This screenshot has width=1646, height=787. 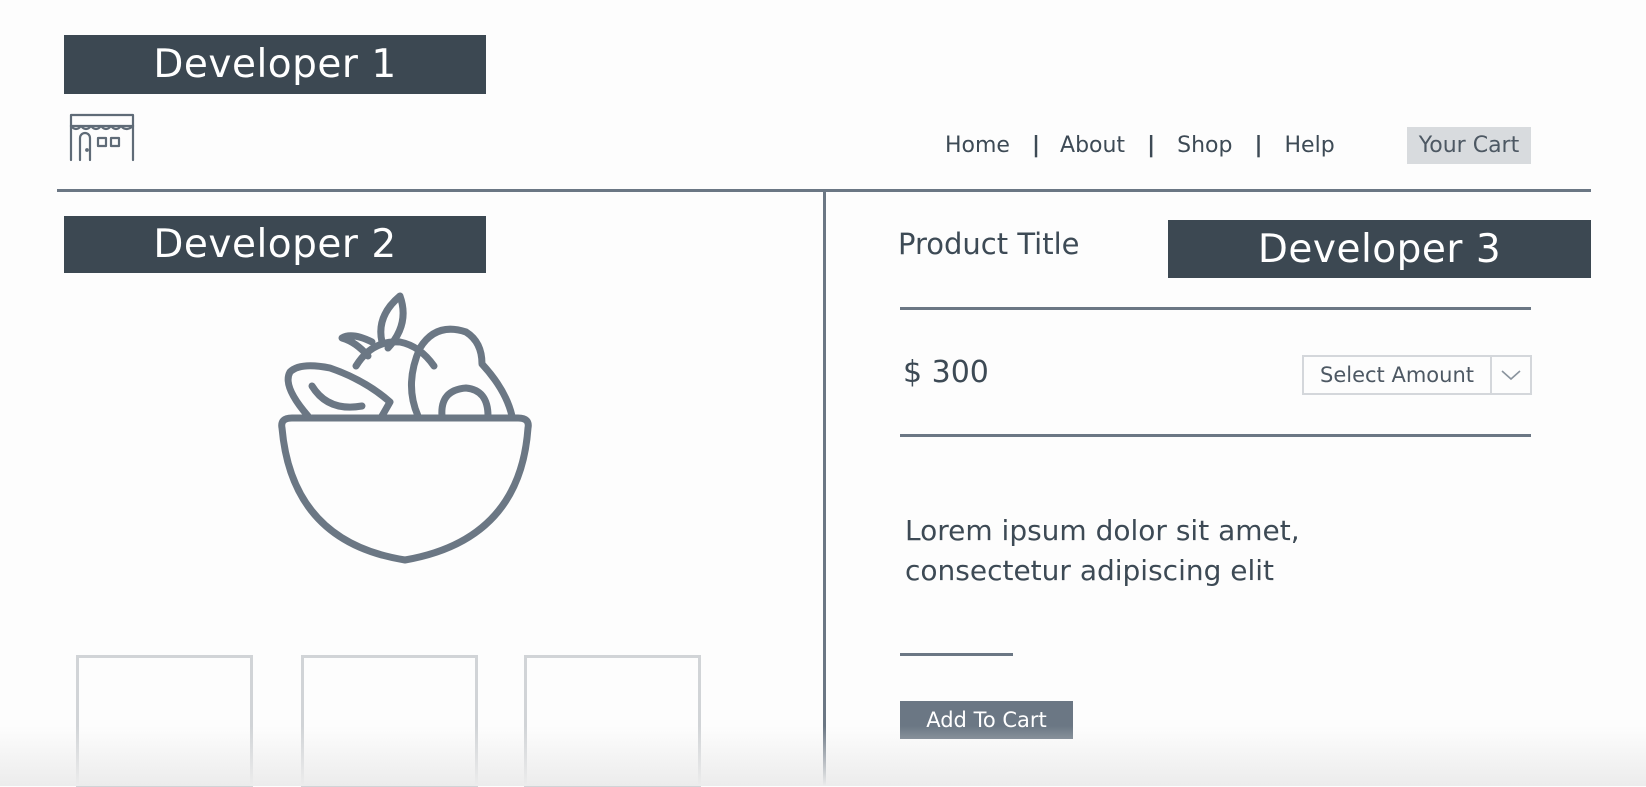 I want to click on fruit-bowl-icon, so click(x=410, y=430).